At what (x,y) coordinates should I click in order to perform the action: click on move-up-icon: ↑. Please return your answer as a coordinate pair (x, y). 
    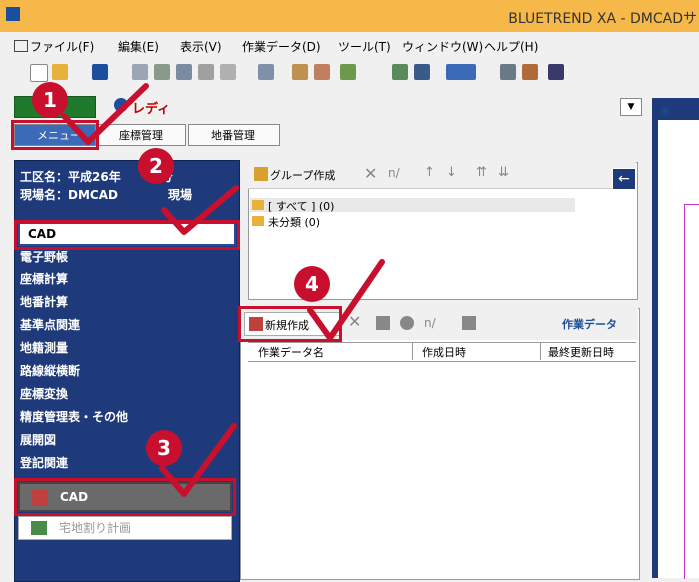
    Looking at the image, I should click on (429, 172).